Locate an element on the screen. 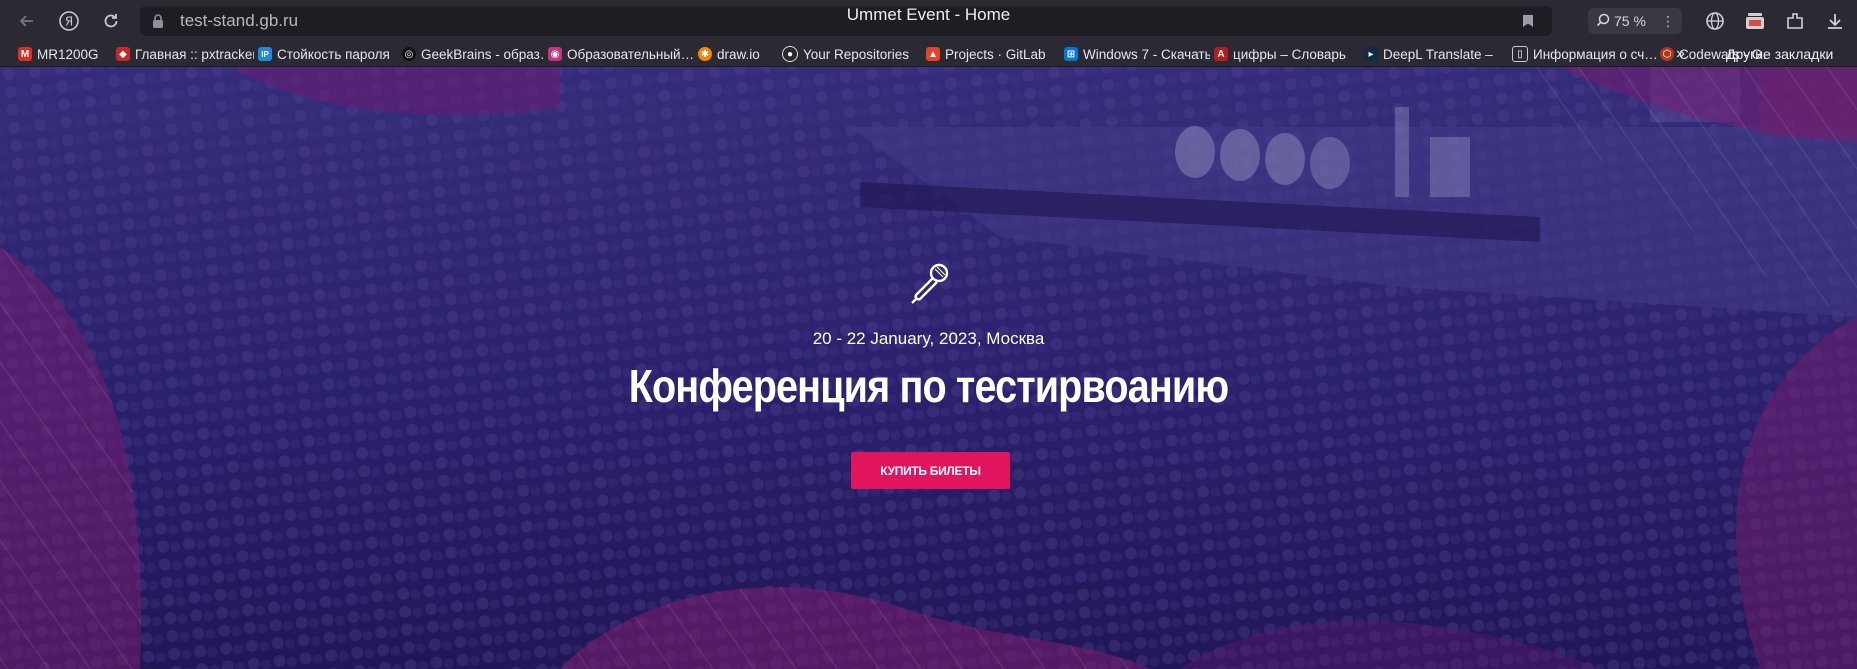 Image resolution: width=1857 pixels, height=669 pixels. bookmark-item: ✱ draw.io is located at coordinates (736, 54).